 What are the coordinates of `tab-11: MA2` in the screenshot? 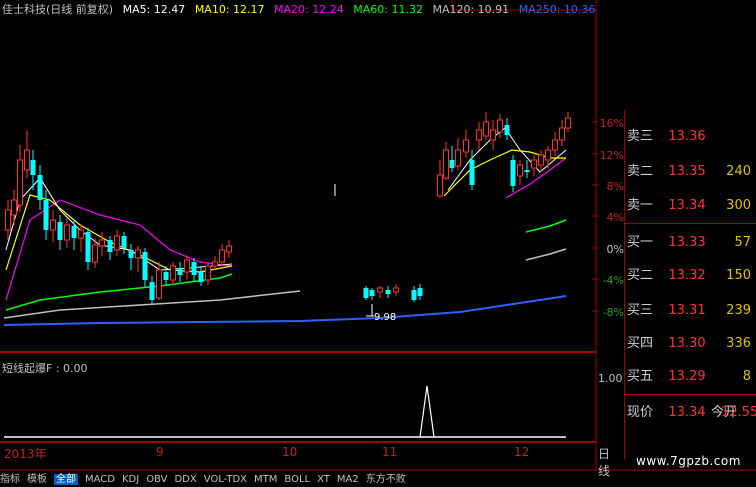 It's located at (348, 479).